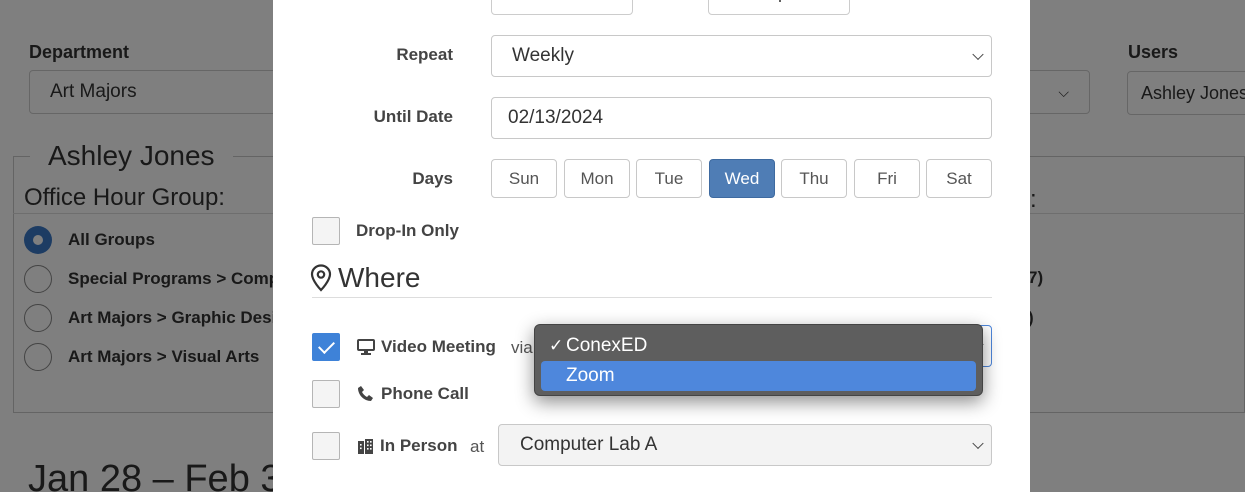  Describe the element at coordinates (524, 178) in the screenshot. I see `day-toggle-sun: Sun` at that location.